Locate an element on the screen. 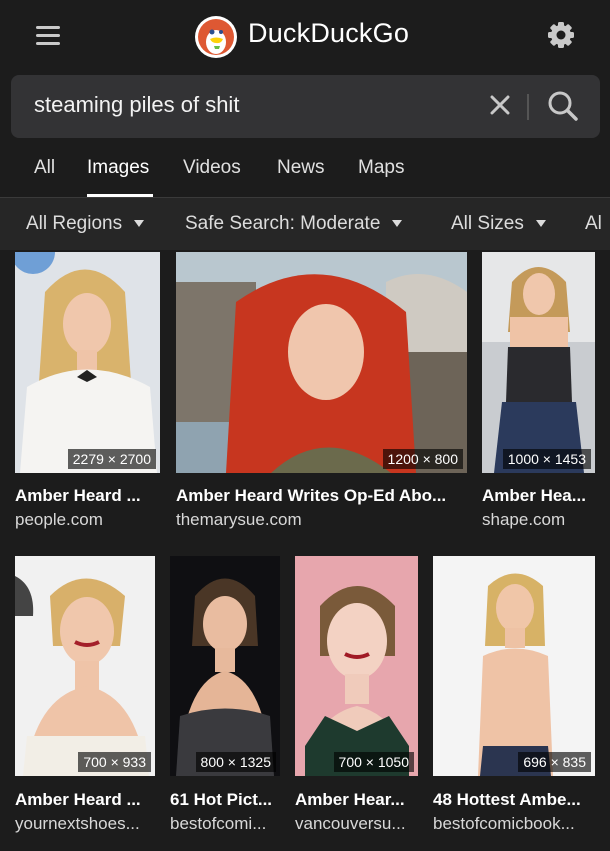  tab-all: All is located at coordinates (44, 168).